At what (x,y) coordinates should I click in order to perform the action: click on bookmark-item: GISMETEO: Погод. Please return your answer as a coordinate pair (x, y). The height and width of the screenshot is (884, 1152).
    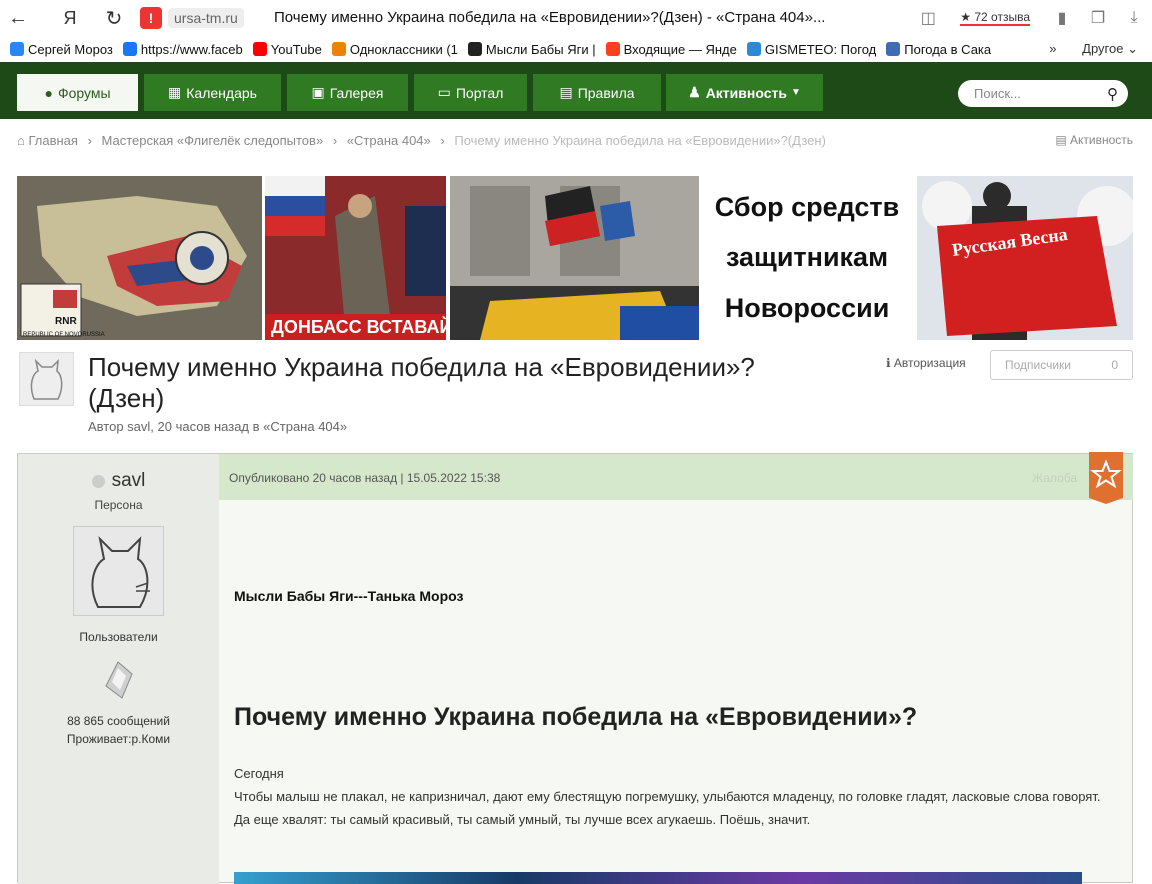
    Looking at the image, I should click on (811, 49).